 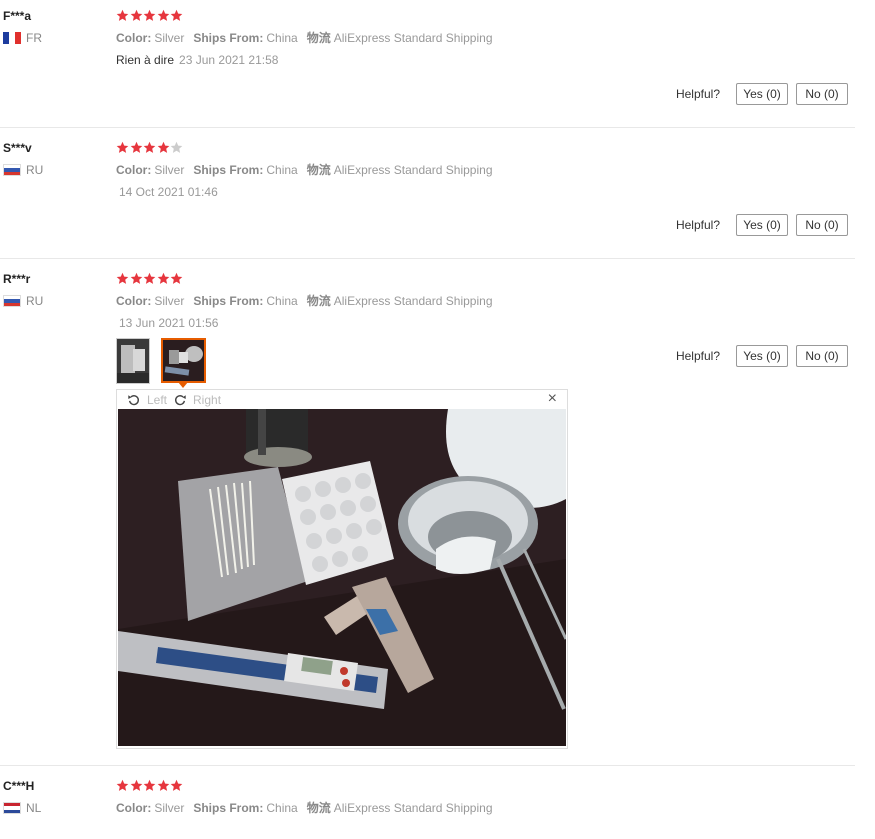 What do you see at coordinates (168, 192) in the screenshot?
I see `review-date: 14 Oct 2021 01:46` at bounding box center [168, 192].